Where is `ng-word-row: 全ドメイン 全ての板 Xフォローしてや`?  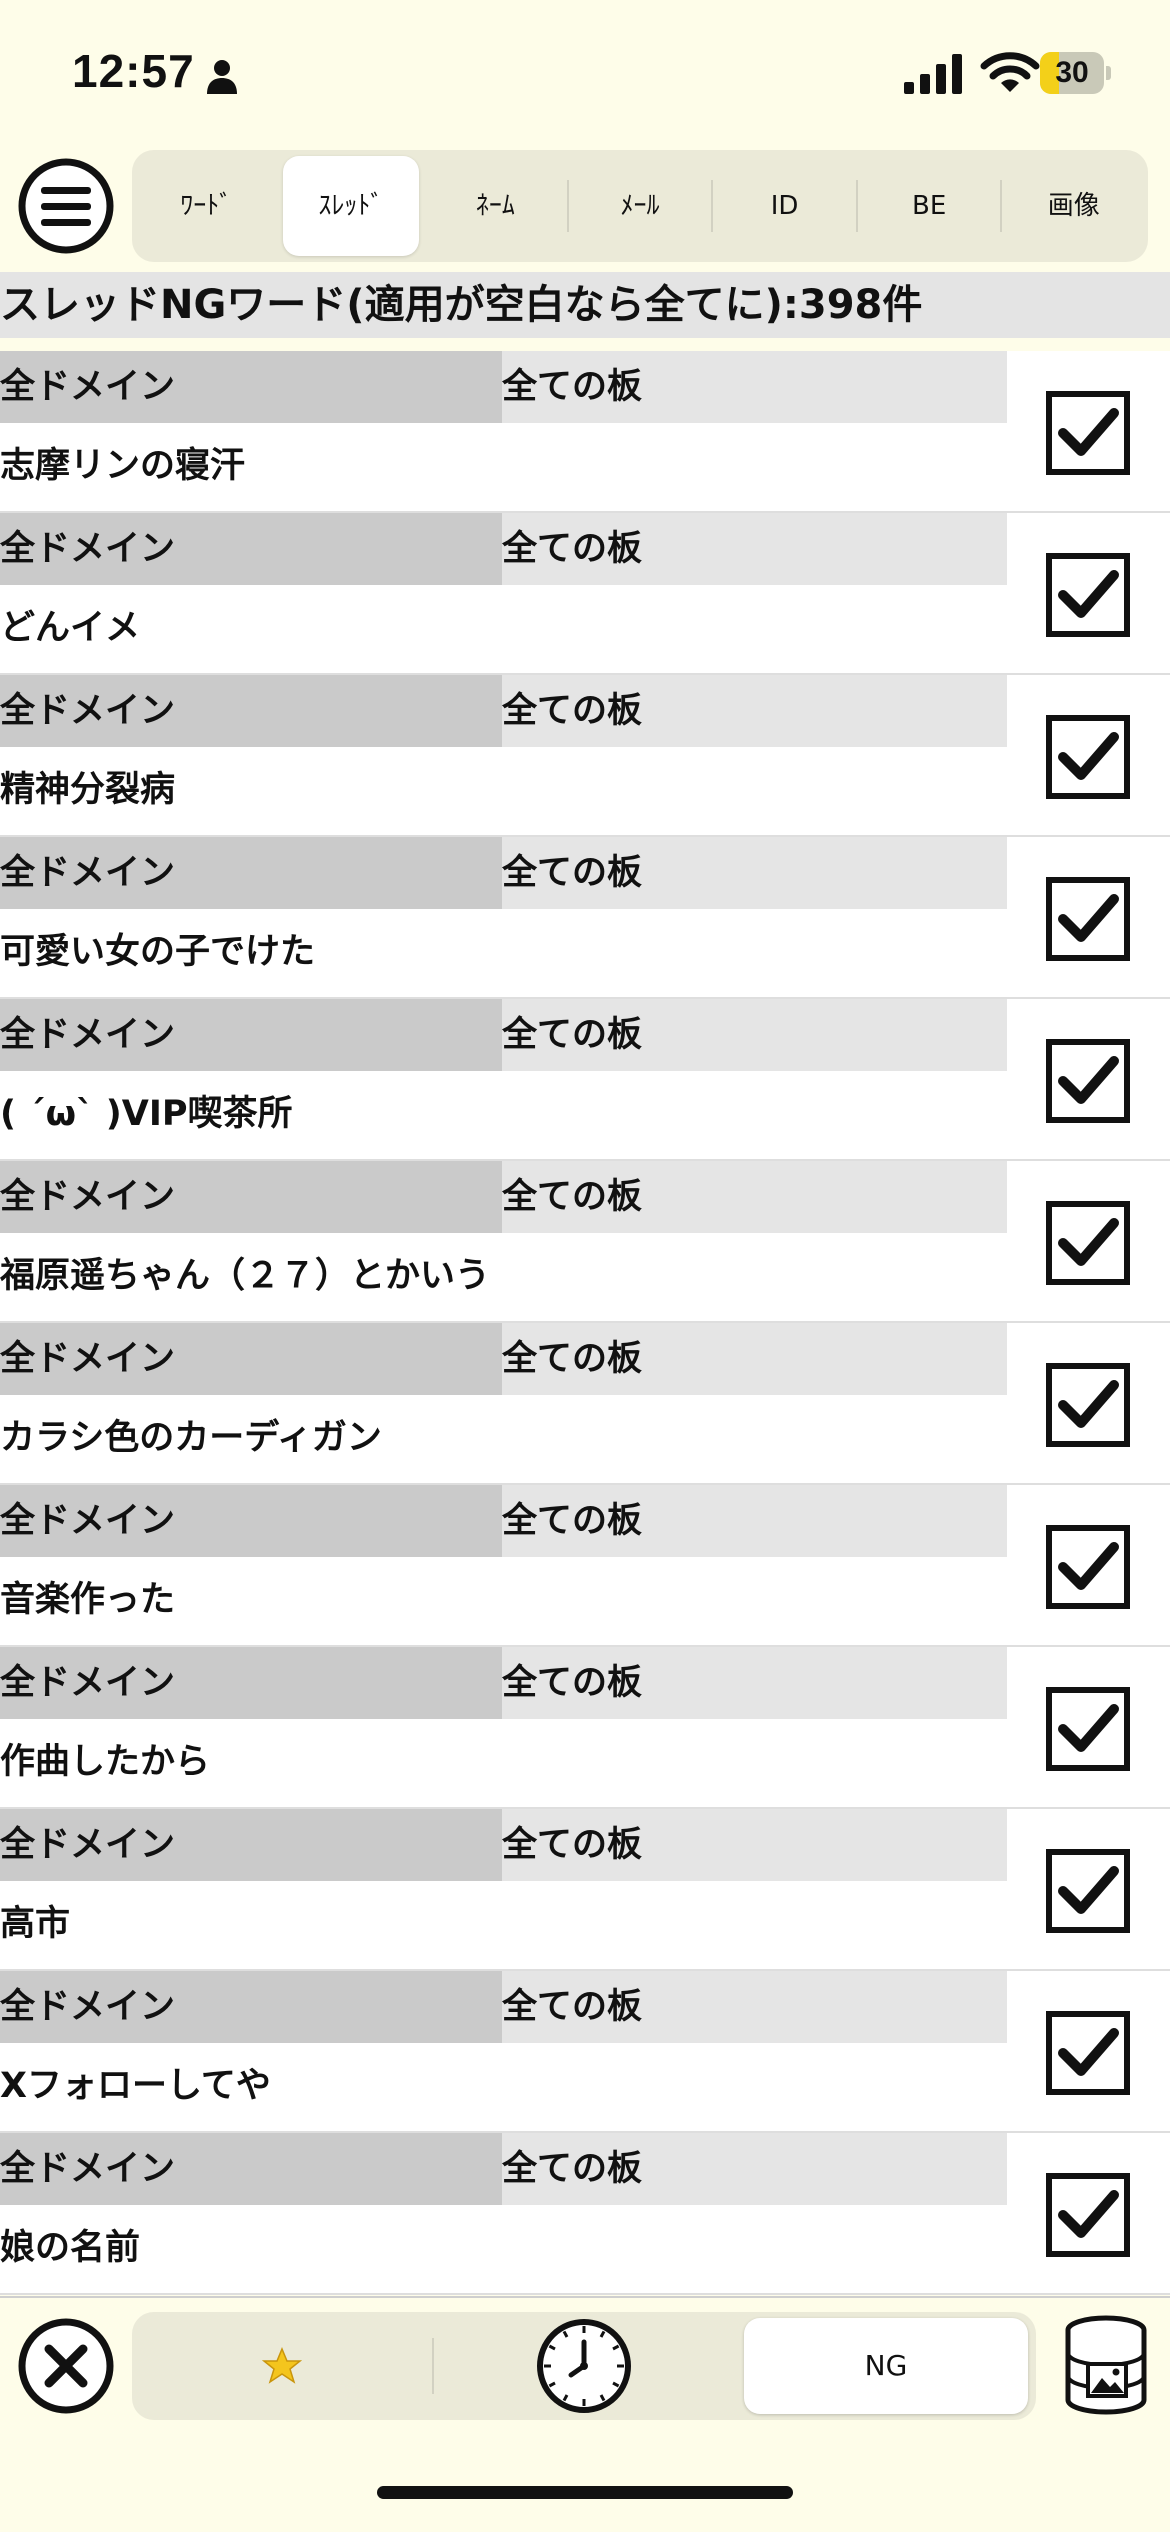
ng-word-row: 全ドメイン 全ての板 Xフォローしてや is located at coordinates (585, 2052).